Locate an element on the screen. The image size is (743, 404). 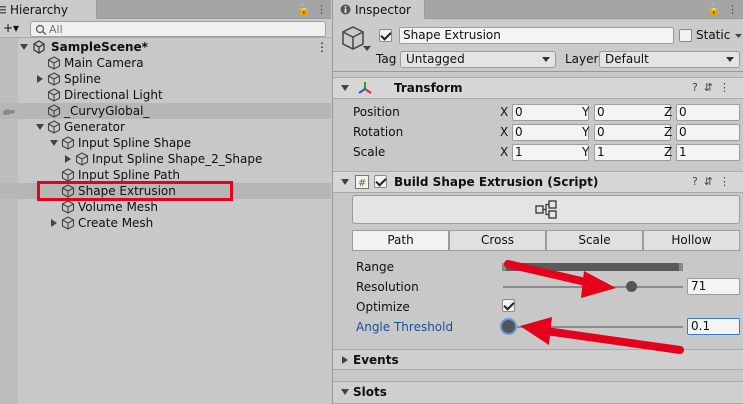
hierarchy-row: Directional Light is located at coordinates (165, 95).